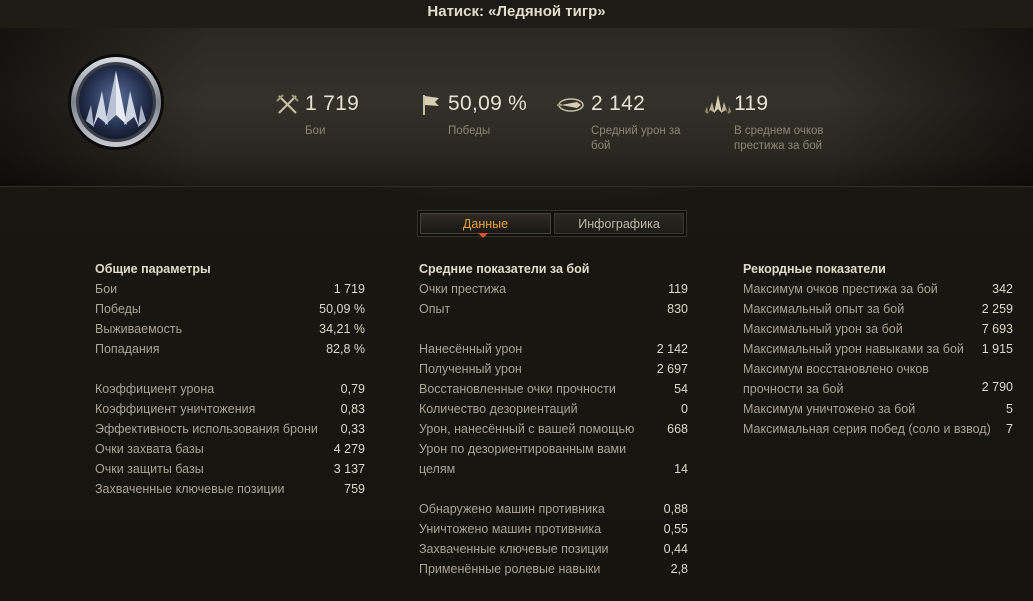 The width and height of the screenshot is (1033, 601). What do you see at coordinates (672, 369) in the screenshot?
I see `stat-value: 2 697` at bounding box center [672, 369].